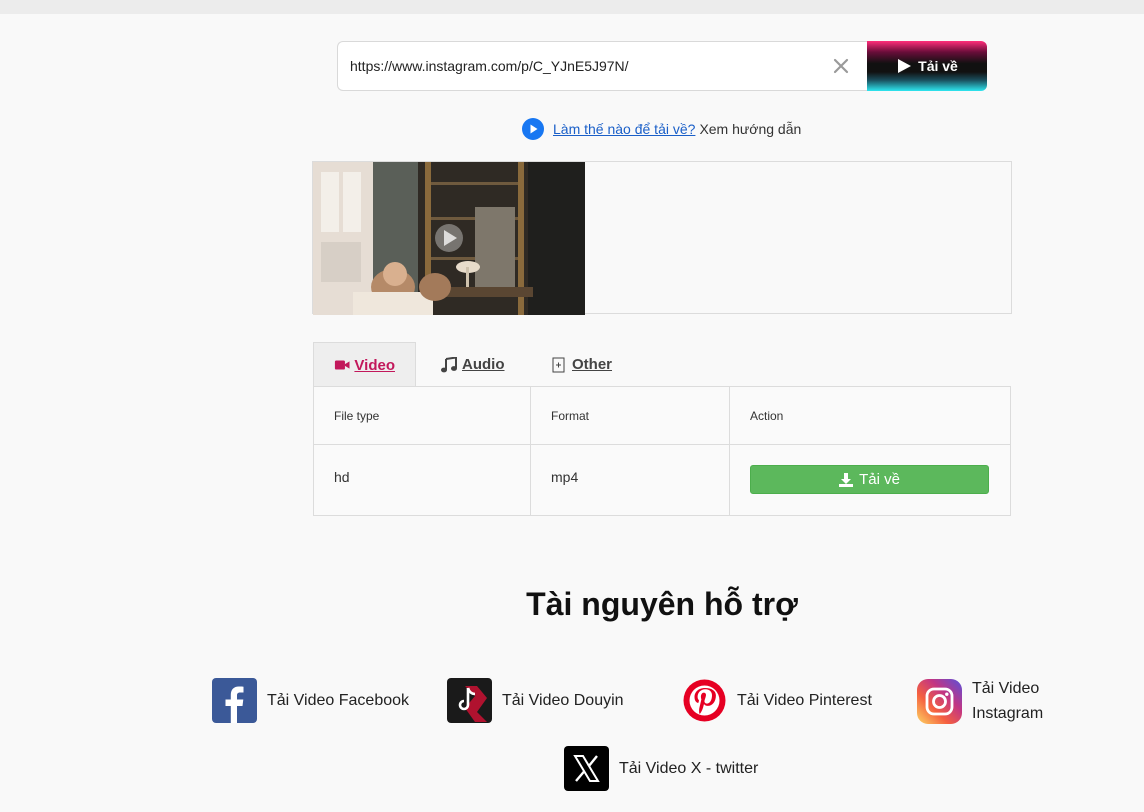 The width and height of the screenshot is (1144, 812). What do you see at coordinates (422, 480) in the screenshot?
I see `cell-file-type: hd` at bounding box center [422, 480].